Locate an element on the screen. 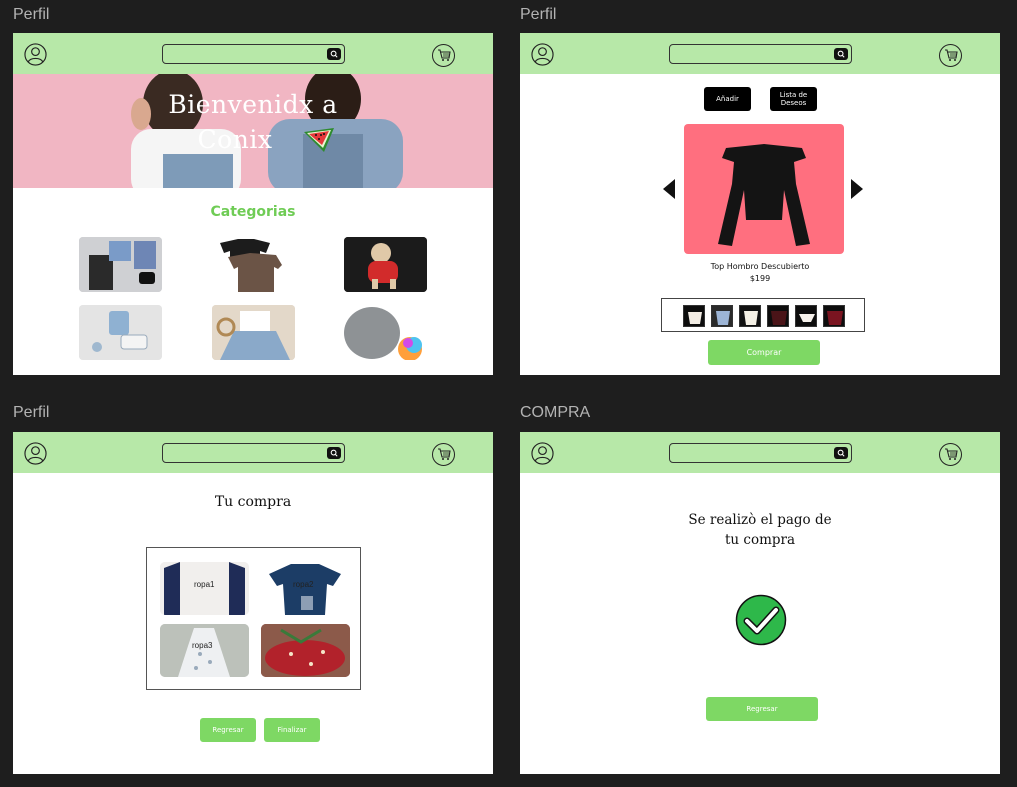 The image size is (1017, 787). category-tile-tops is located at coordinates (253, 264).